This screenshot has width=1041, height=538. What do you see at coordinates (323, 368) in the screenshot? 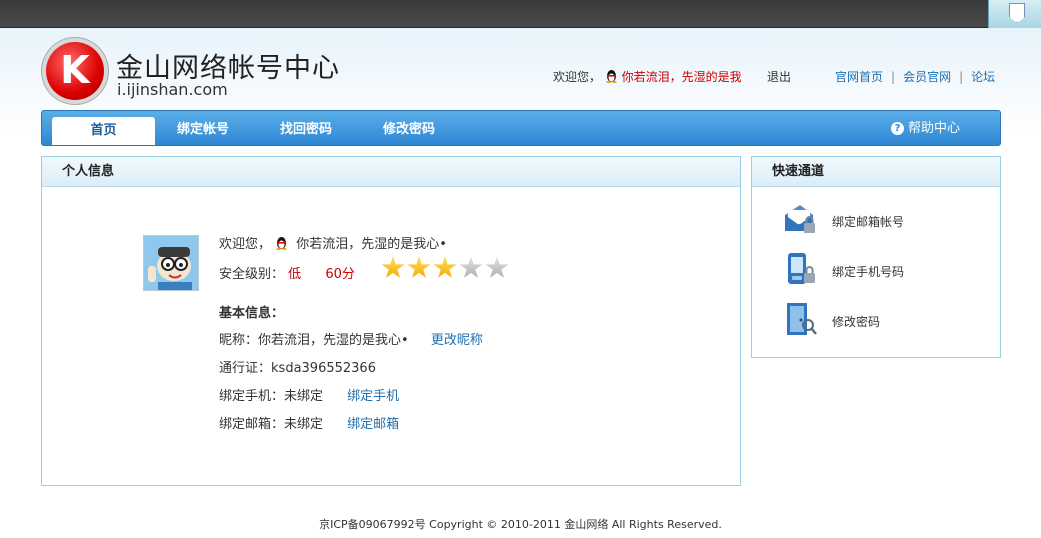
I see `passport-value: ksda396552366` at bounding box center [323, 368].